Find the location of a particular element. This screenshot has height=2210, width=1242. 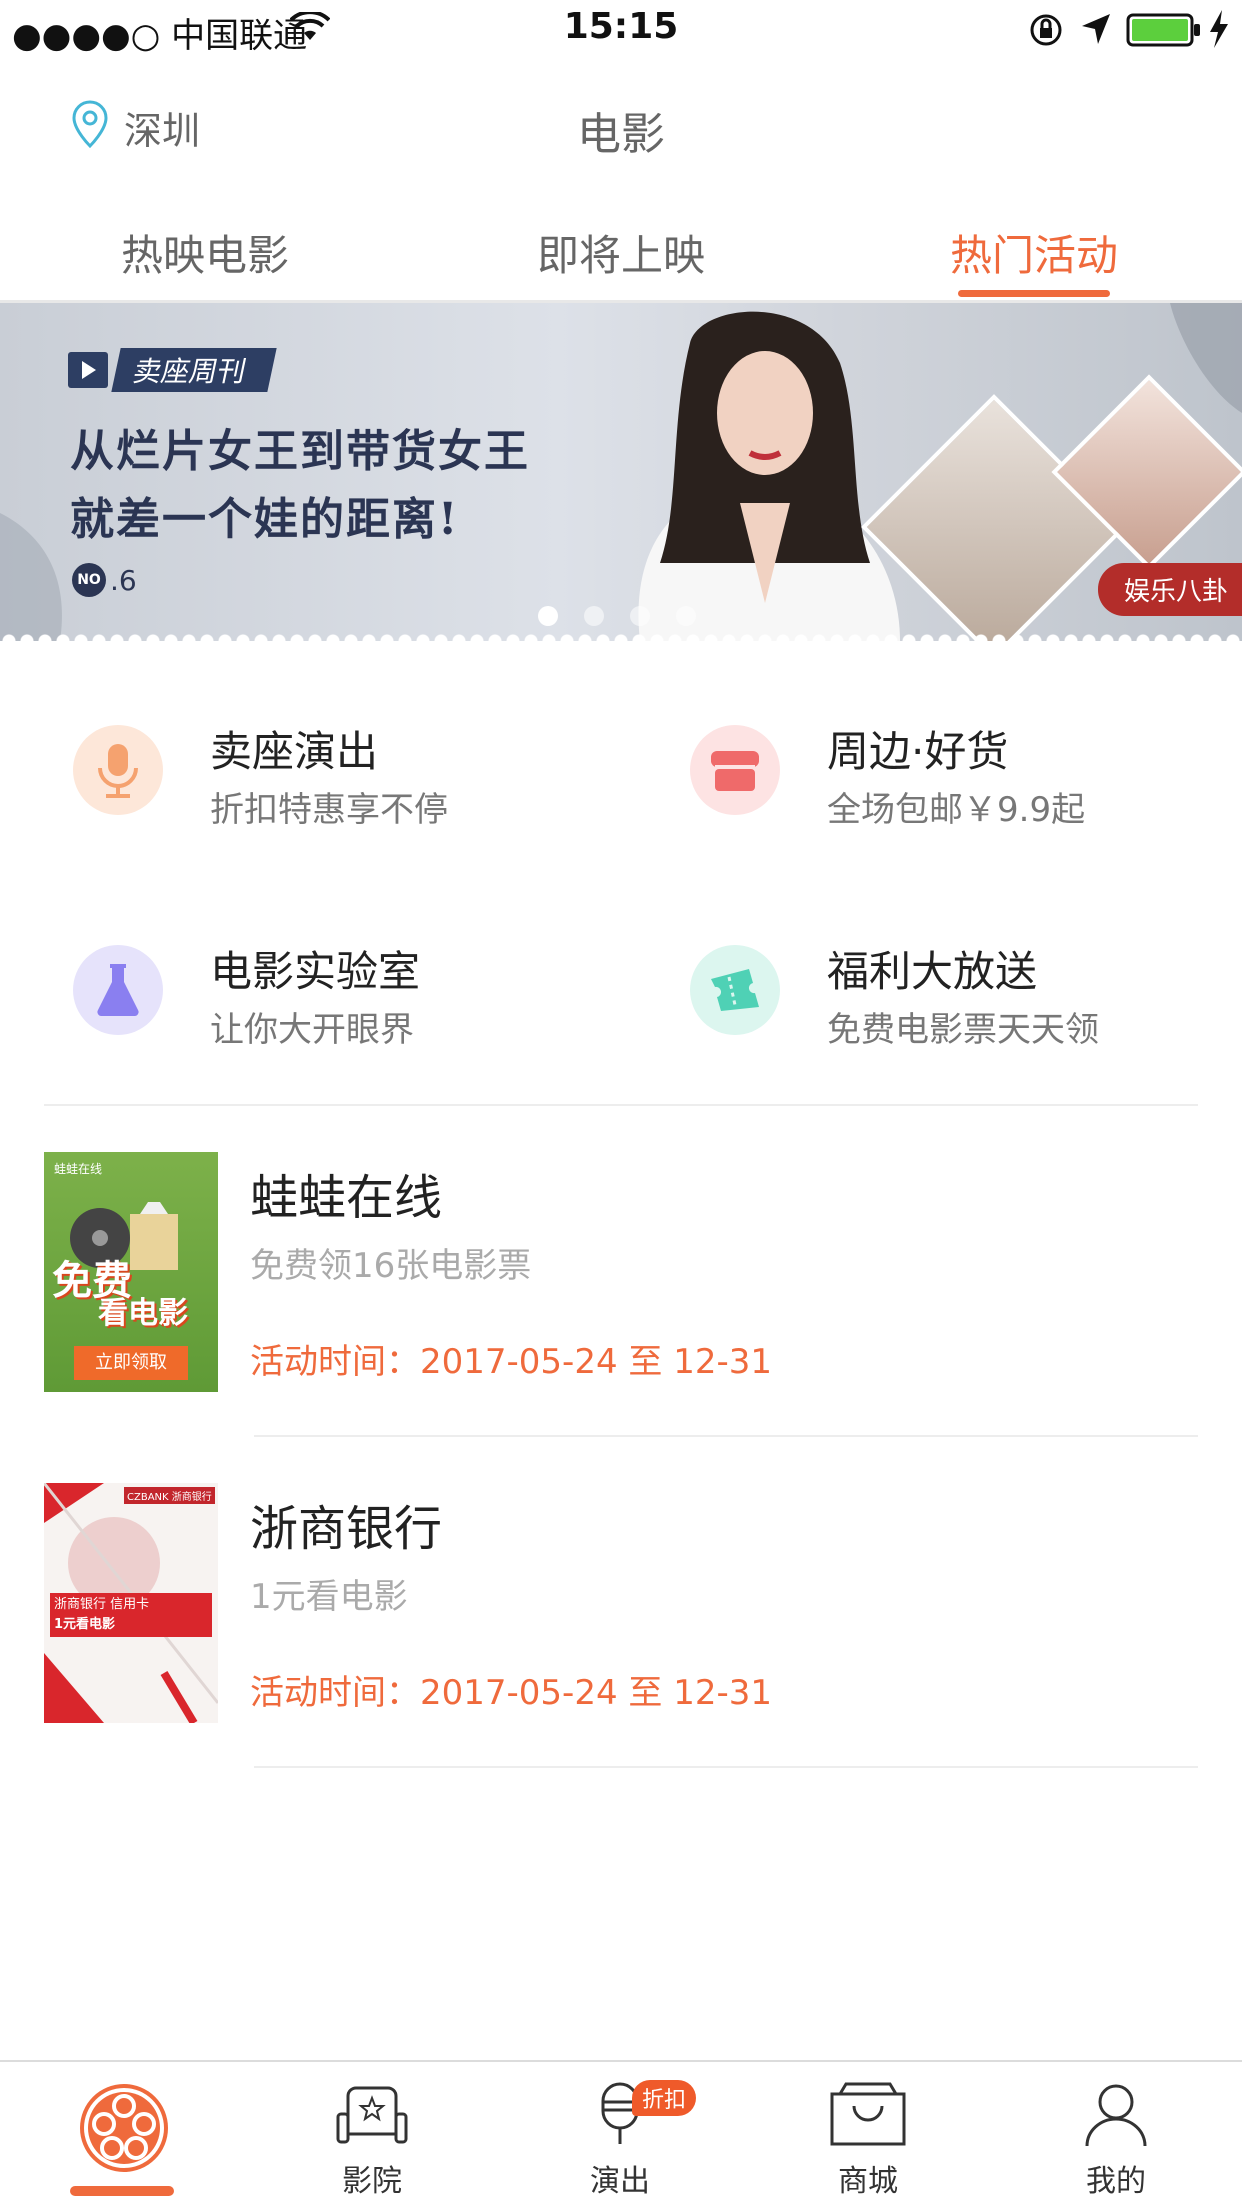

grid-item-subtitle: 折扣特惠享不停 is located at coordinates (329, 810).